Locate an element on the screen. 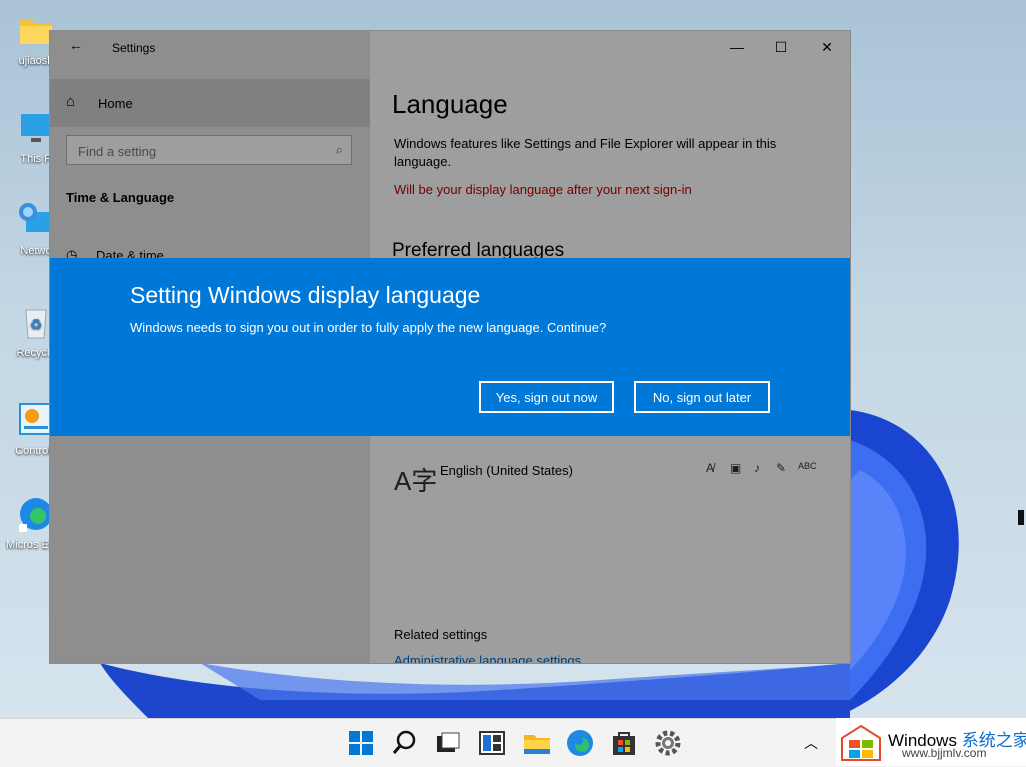 This screenshot has width=1026, height=767. sign-out-now-button: Yes, sign out now is located at coordinates (546, 397).